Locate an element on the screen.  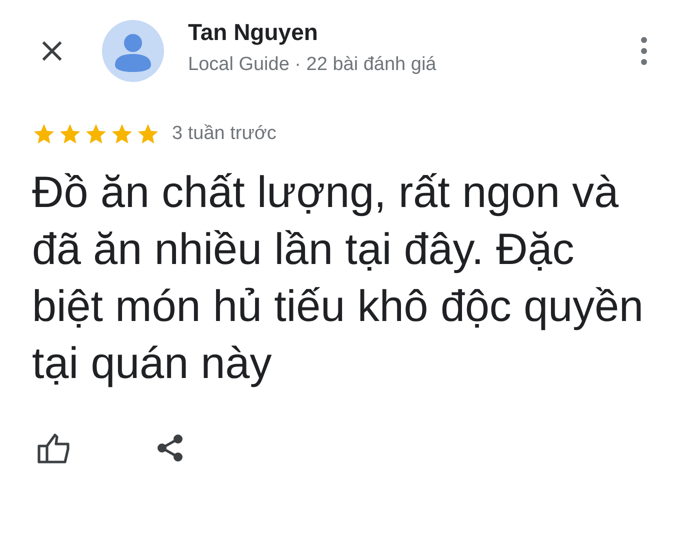
more-vertical-icon is located at coordinates (644, 51).